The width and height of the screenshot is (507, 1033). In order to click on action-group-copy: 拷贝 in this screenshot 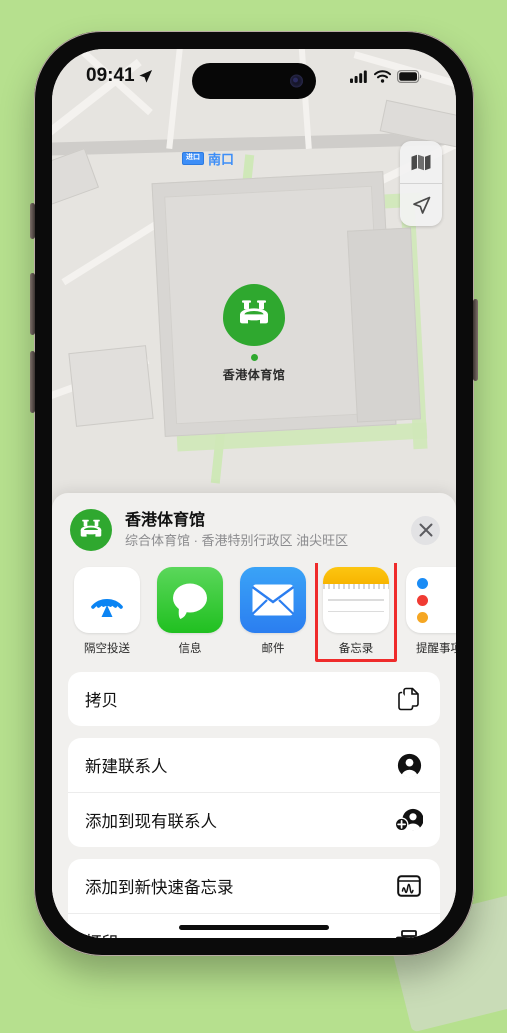, I will do `click(254, 699)`.